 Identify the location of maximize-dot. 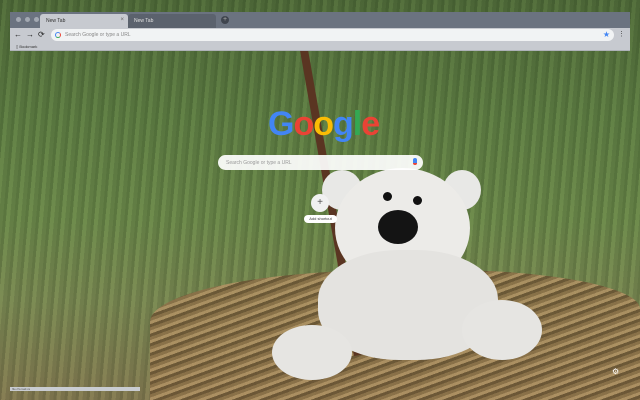
(36, 19).